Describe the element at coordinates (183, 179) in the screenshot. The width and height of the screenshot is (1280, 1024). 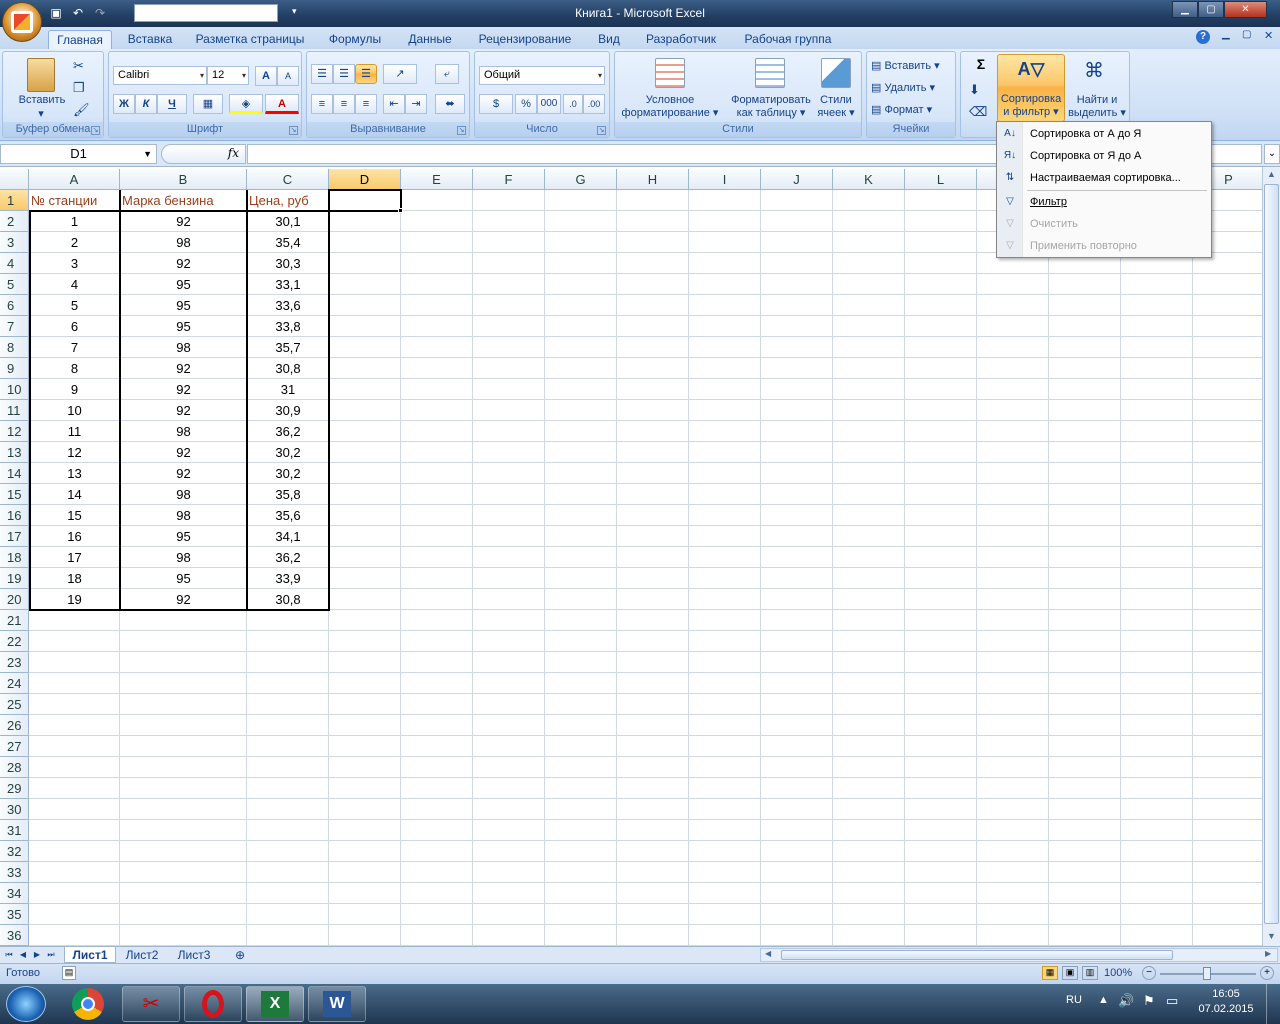
I see `column-header-b: B` at that location.